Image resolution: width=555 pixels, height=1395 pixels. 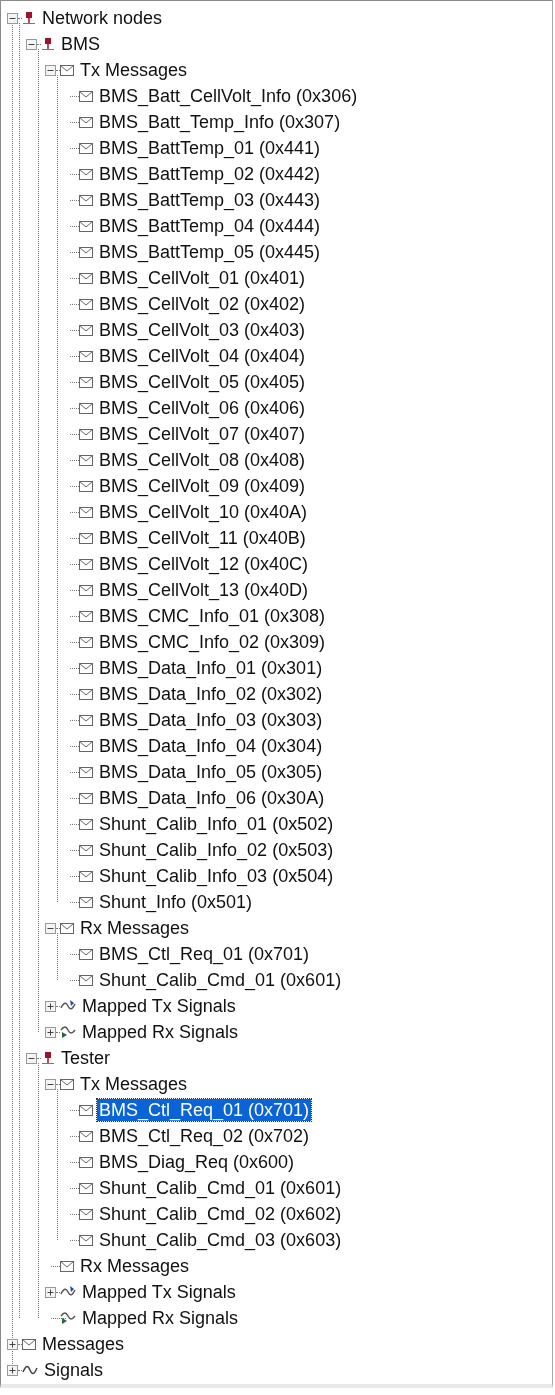 I want to click on tree-item: Shunt_Calib_Info_03 (0x504), so click(x=216, y=876).